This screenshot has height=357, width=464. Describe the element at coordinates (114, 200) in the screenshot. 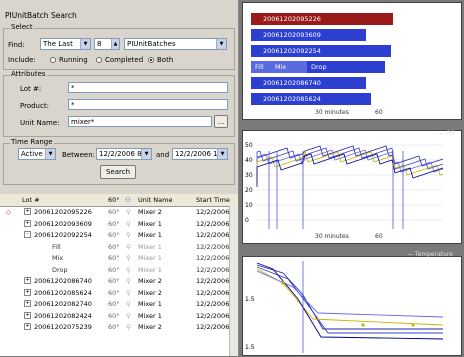

I see `column-status-icon: 60°` at that location.